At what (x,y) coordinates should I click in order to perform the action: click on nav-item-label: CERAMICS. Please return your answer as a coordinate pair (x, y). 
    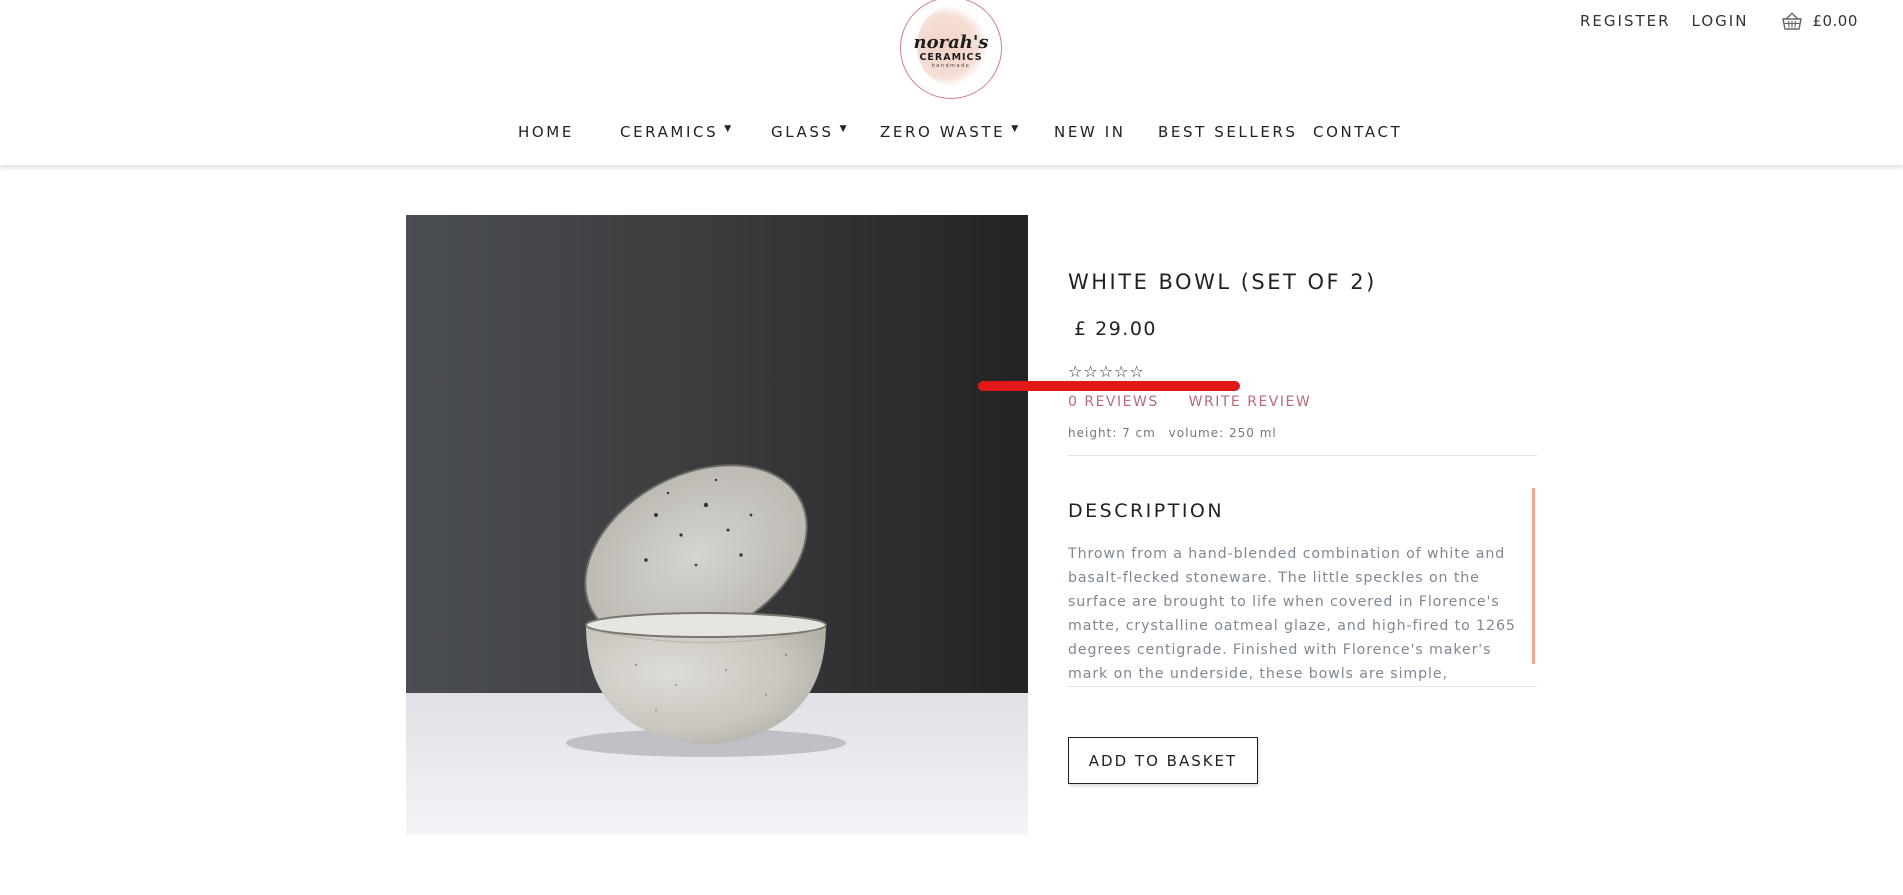
    Looking at the image, I should click on (669, 132).